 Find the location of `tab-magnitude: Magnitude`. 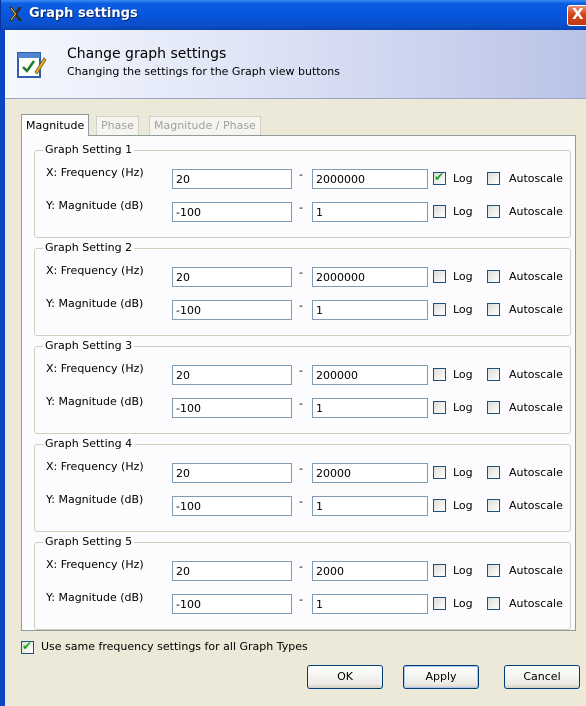

tab-magnitude: Magnitude is located at coordinates (55, 125).